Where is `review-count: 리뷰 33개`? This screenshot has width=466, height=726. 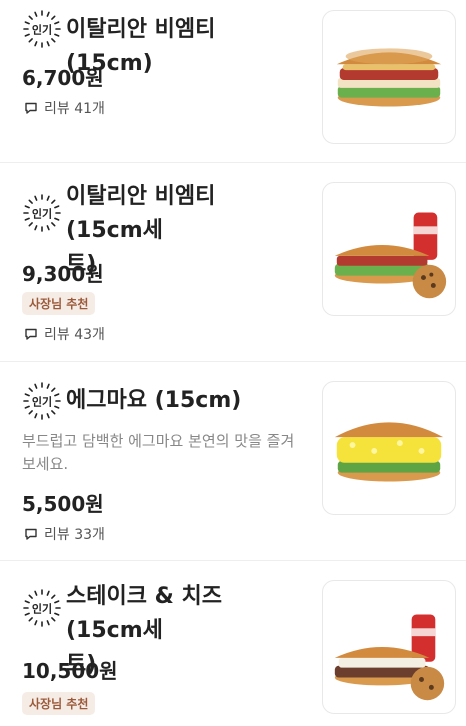
review-count: 리뷰 33개 is located at coordinates (64, 534).